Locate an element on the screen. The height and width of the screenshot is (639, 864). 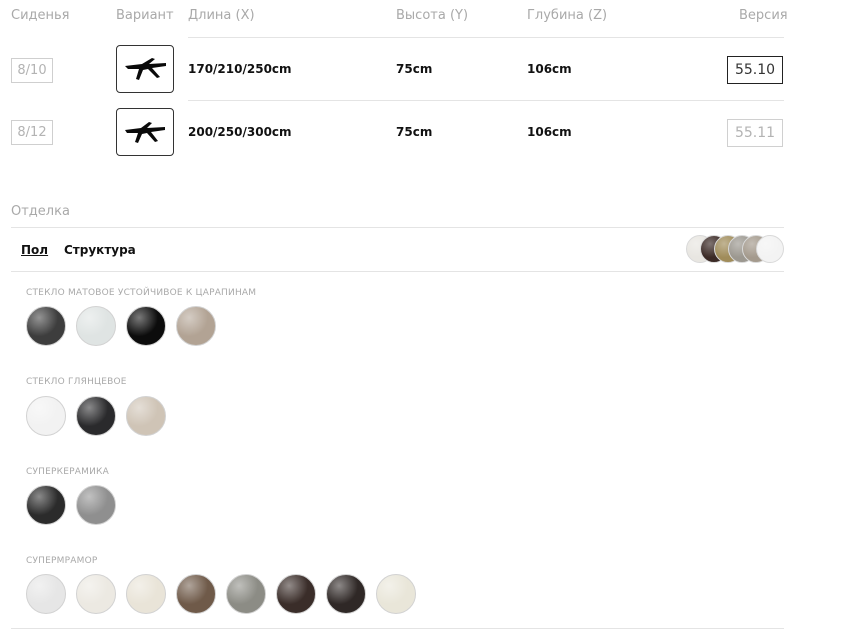
header-height: Высота (Y) is located at coordinates (432, 15).